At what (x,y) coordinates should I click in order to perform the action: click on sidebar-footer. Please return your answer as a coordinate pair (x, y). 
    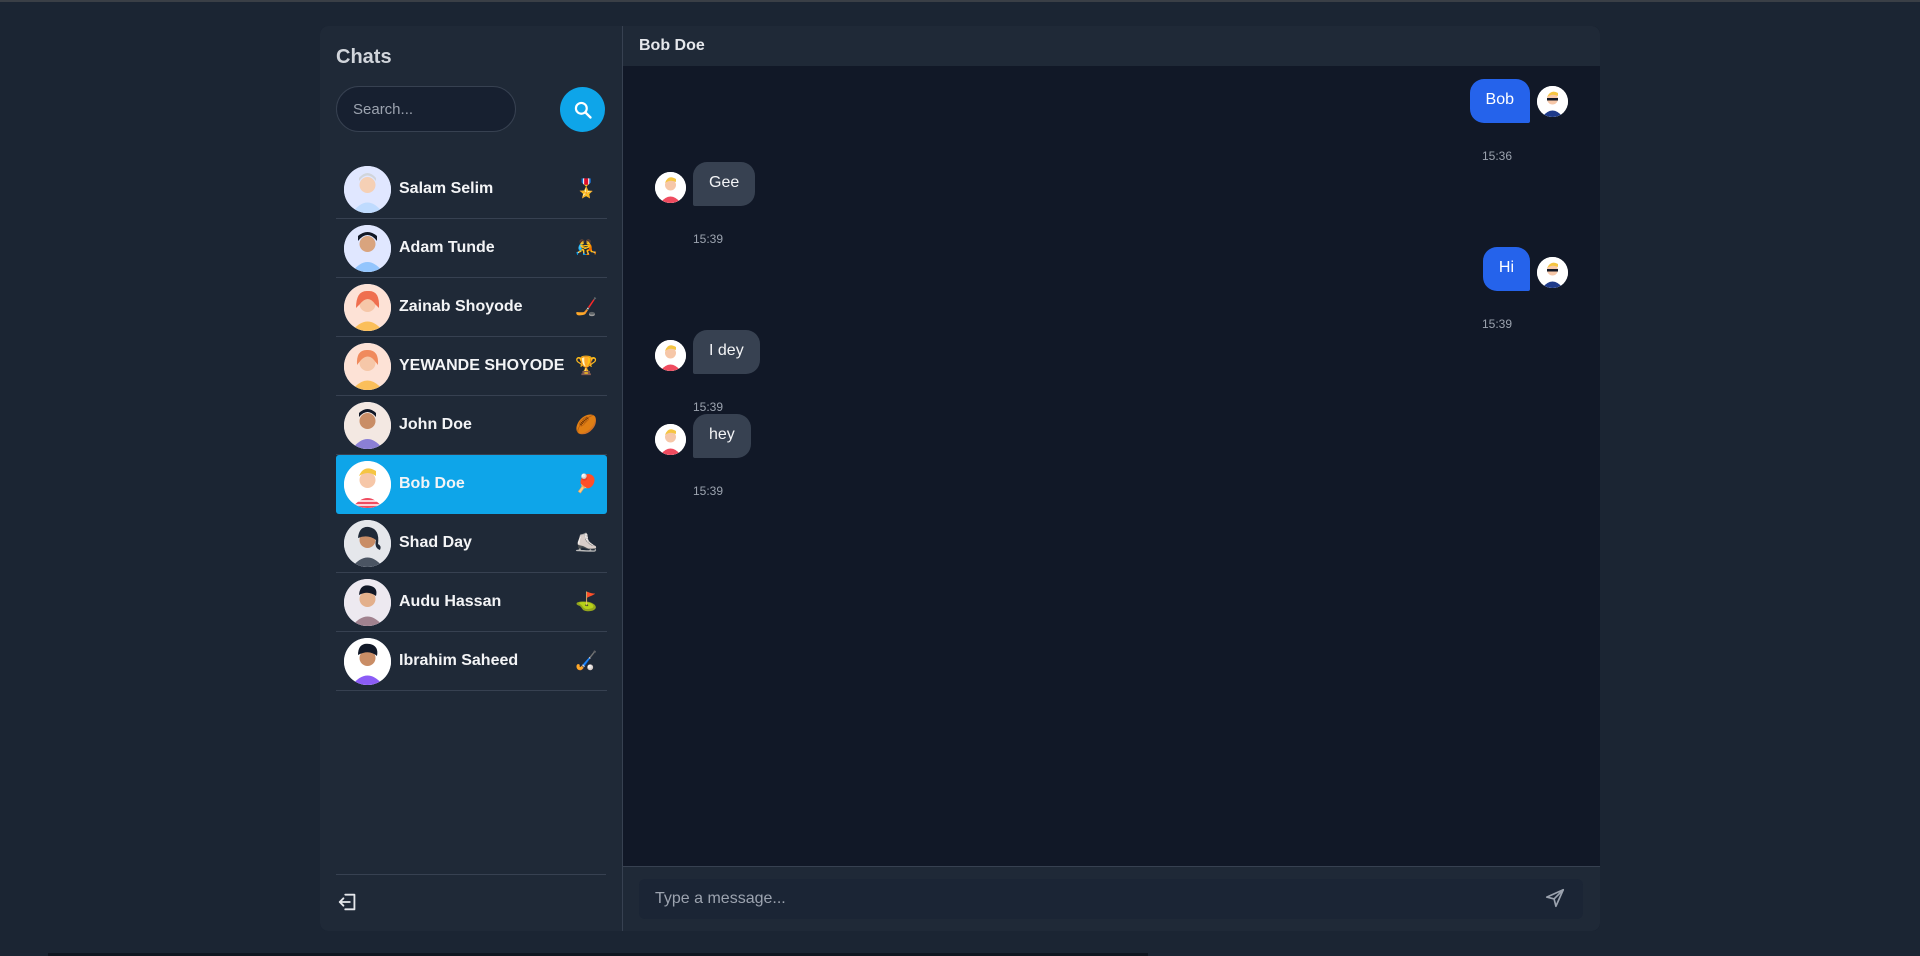
    Looking at the image, I should click on (471, 892).